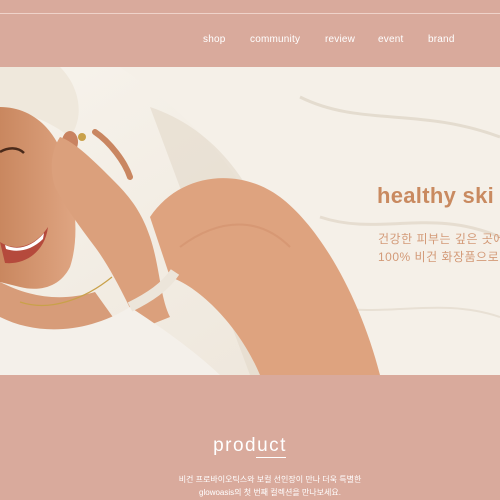 The height and width of the screenshot is (500, 500). What do you see at coordinates (270, 492) in the screenshot?
I see `product-description-line2: glowoasis의 첫 번째 컬렉션을 만나보세요.` at bounding box center [270, 492].